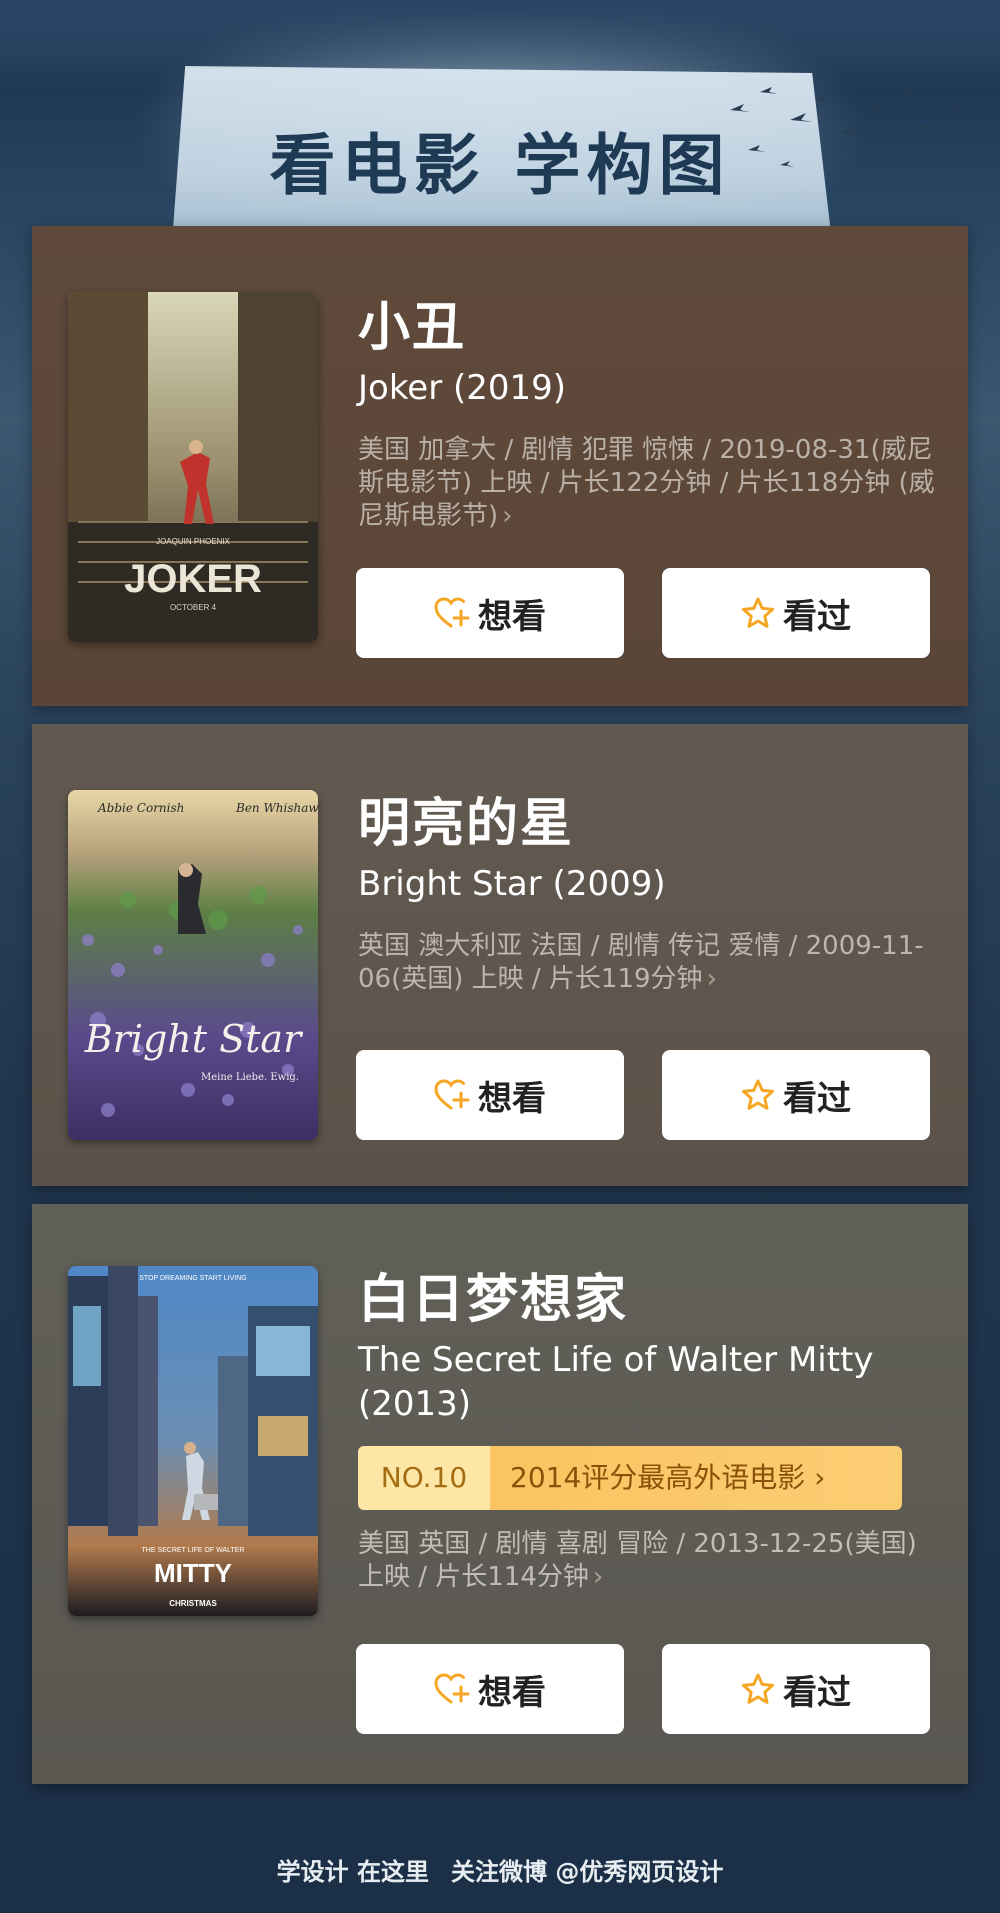 The width and height of the screenshot is (1000, 1913). Describe the element at coordinates (250, 1077) in the screenshot. I see `poster-bright-star-tagline: Meine Liebe. Ewig.` at that location.